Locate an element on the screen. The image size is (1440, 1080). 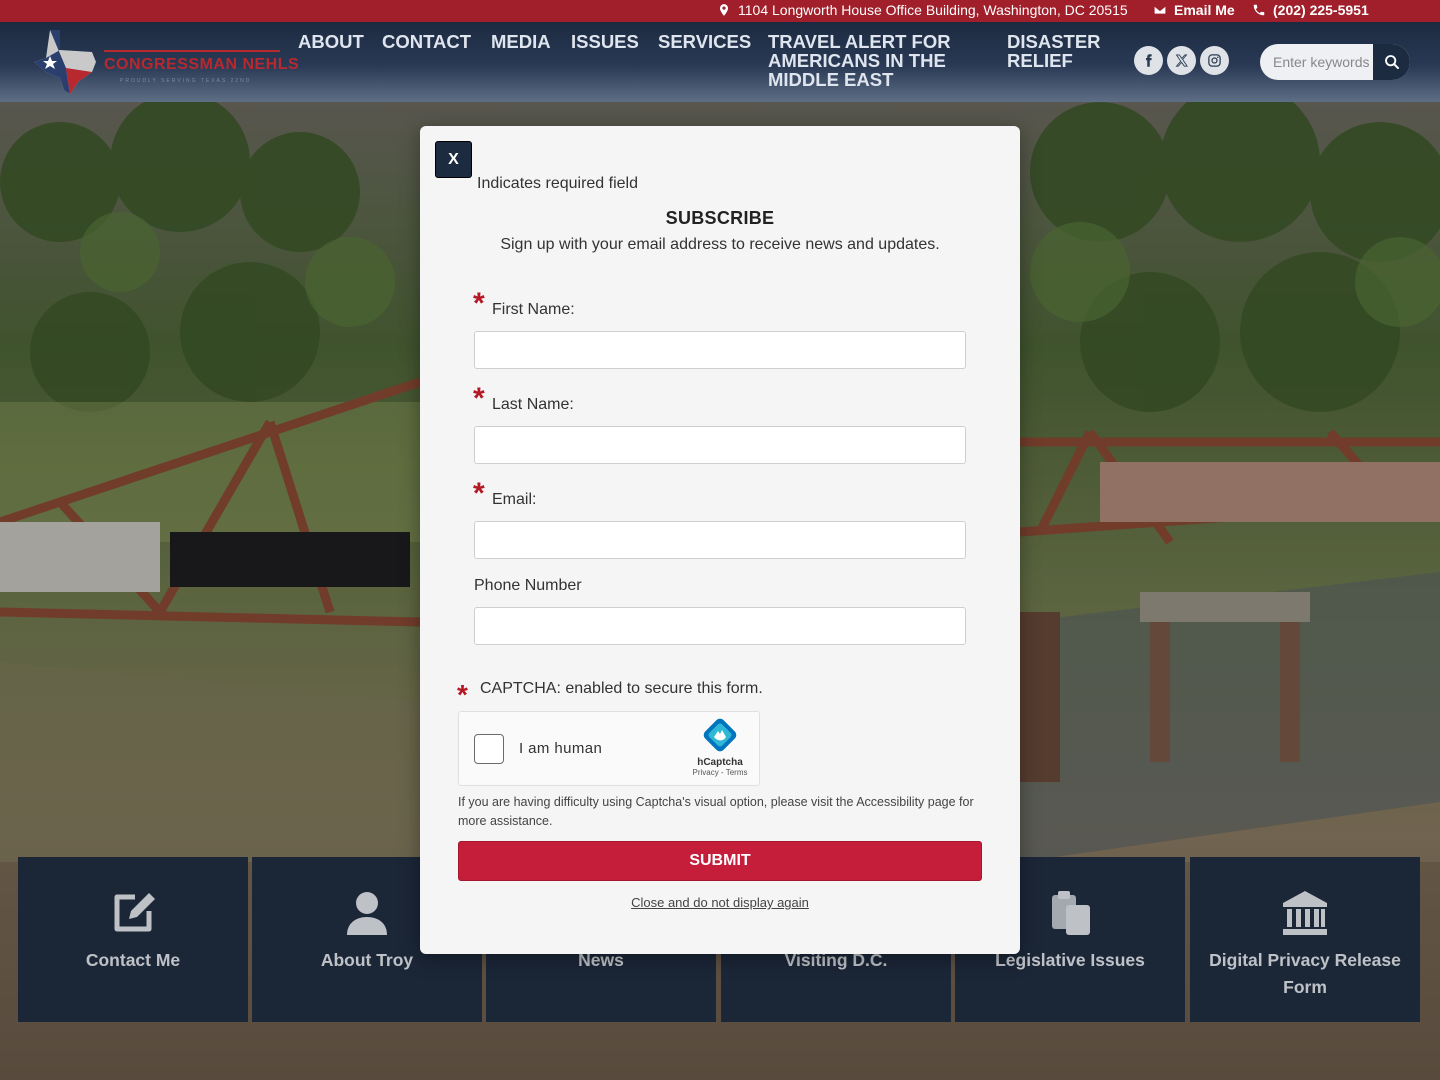
map-marker-icon is located at coordinates (724, 10).